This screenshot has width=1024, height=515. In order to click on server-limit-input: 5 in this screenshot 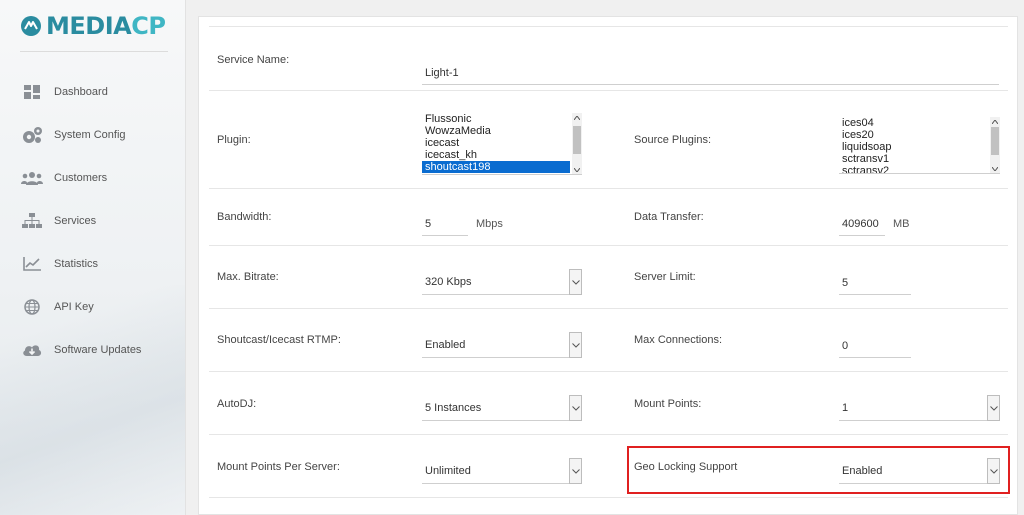, I will do `click(875, 283)`.